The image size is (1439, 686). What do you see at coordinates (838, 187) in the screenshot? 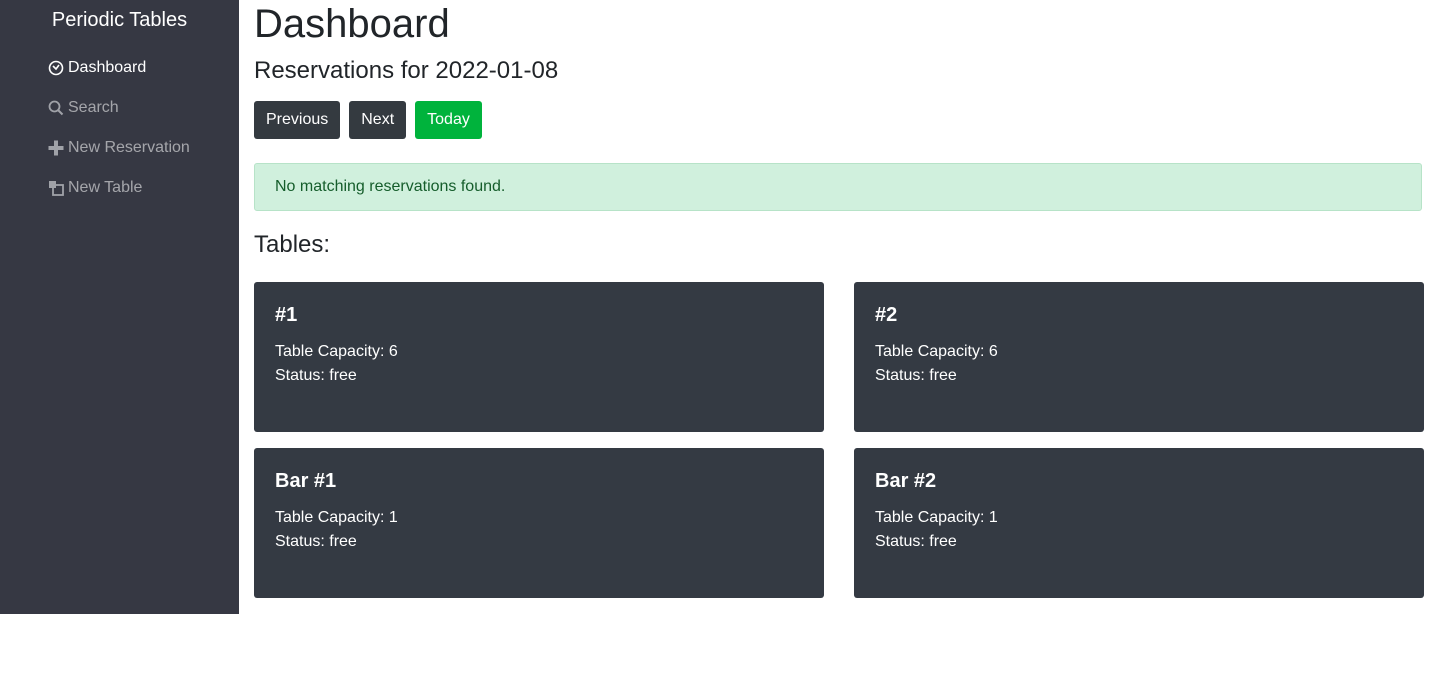
I see `no-reservations-alert: No matching reservations found.` at bounding box center [838, 187].